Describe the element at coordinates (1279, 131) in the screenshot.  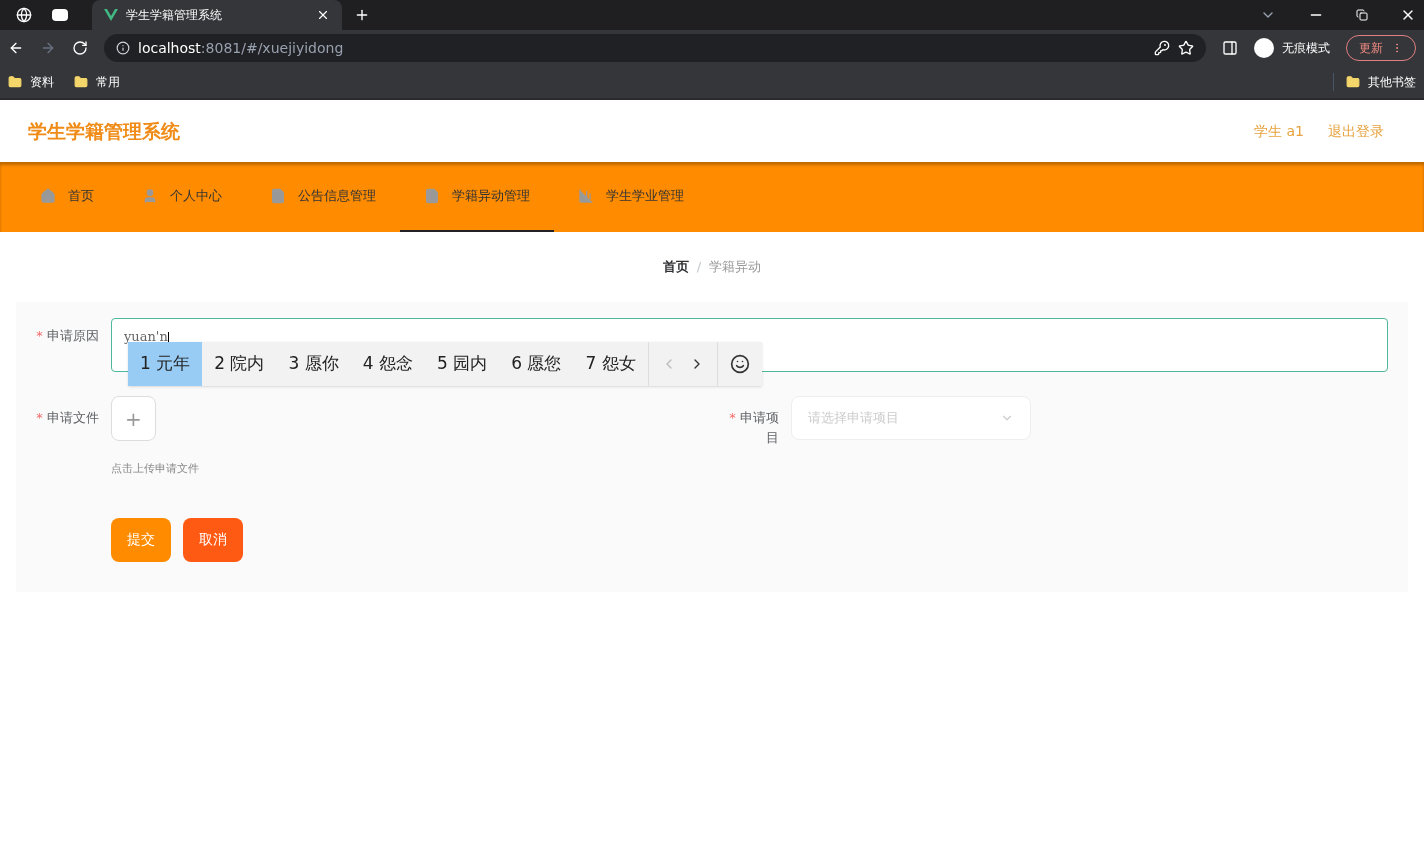
I see `user-name: 学生 a1` at that location.